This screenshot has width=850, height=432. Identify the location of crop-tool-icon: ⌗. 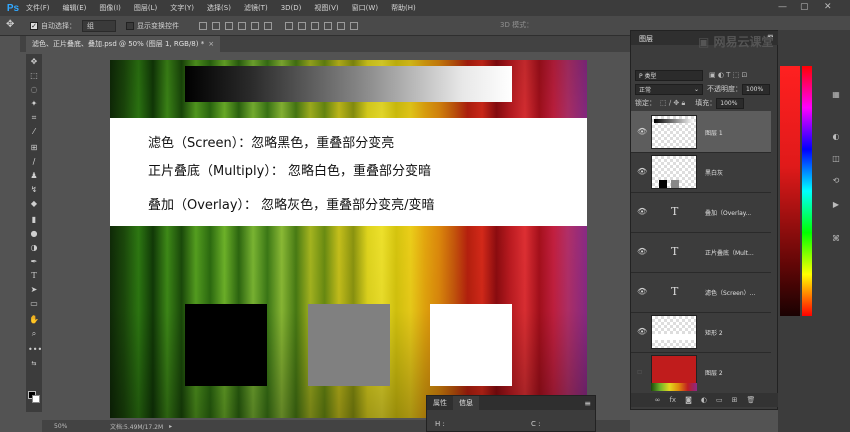
(34, 117).